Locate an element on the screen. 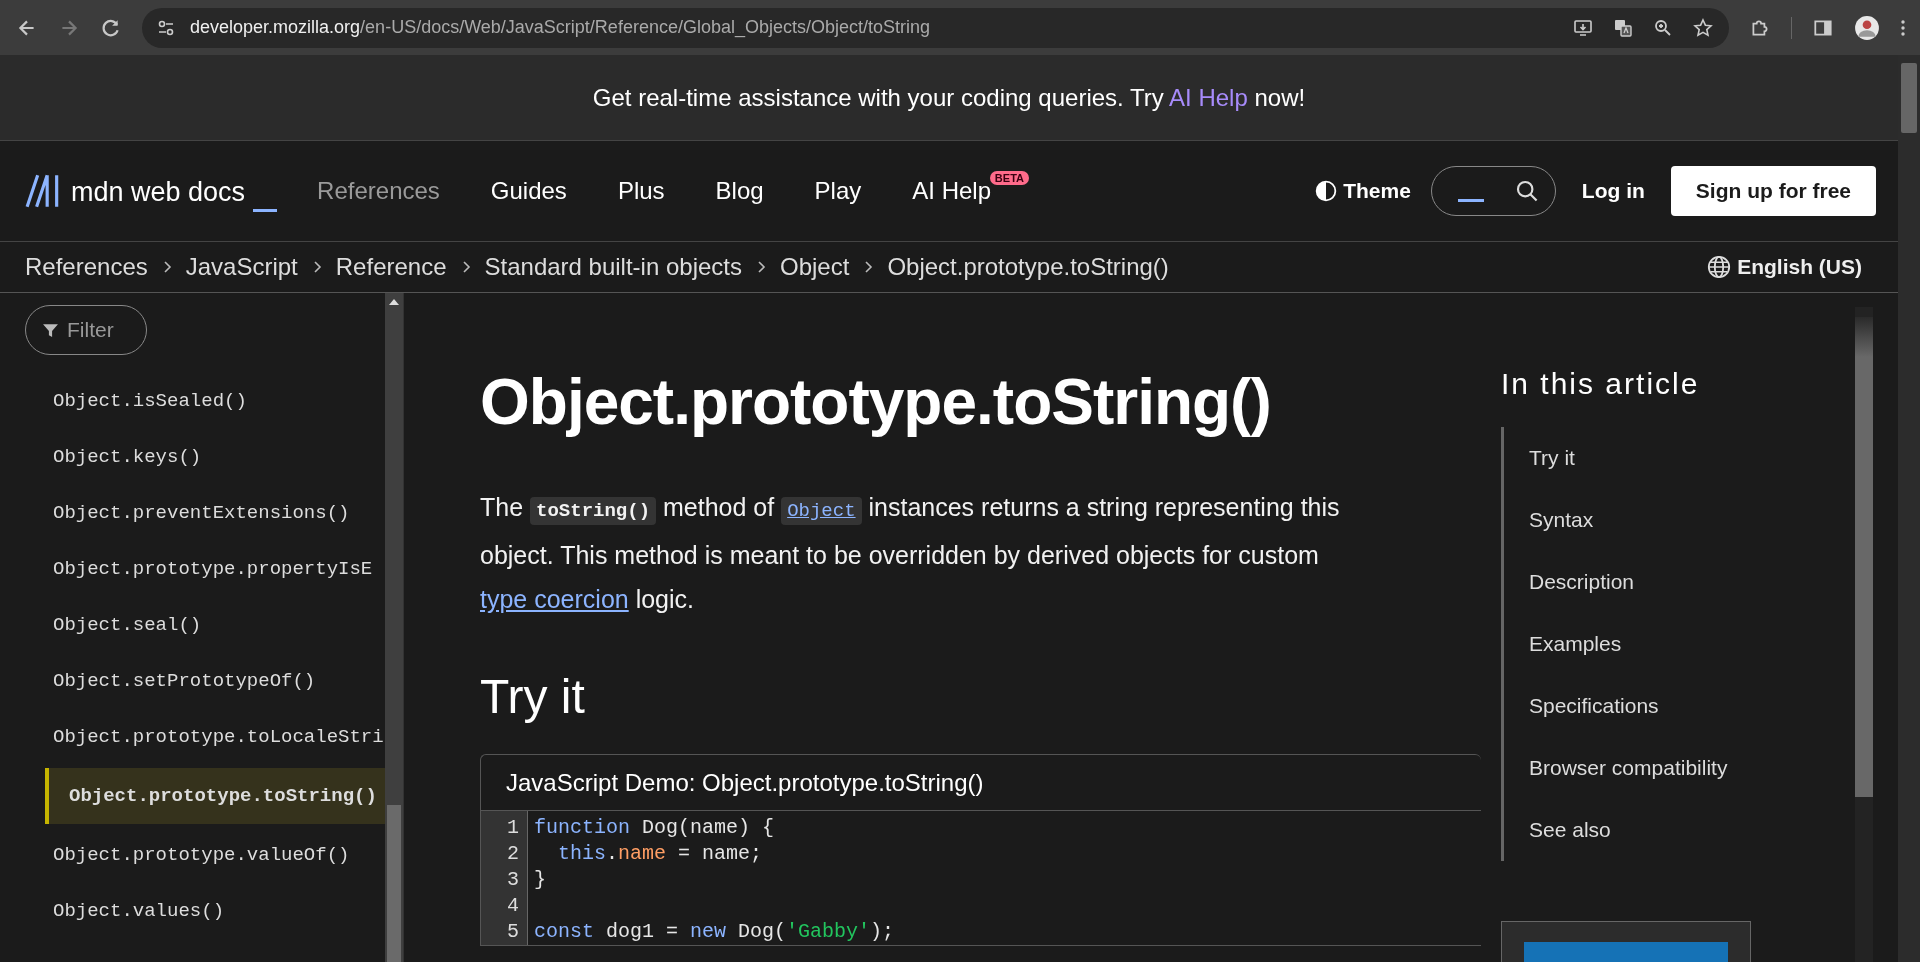 This screenshot has height=962, width=1920. zoom-icon is located at coordinates (1663, 27).